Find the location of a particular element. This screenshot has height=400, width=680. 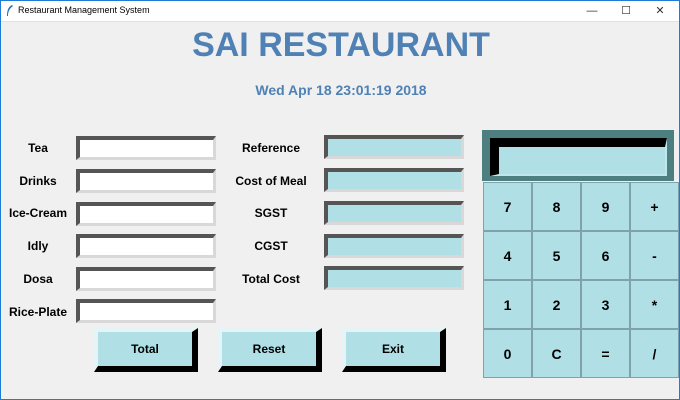

dosa-quantity-field is located at coordinates (146, 279).